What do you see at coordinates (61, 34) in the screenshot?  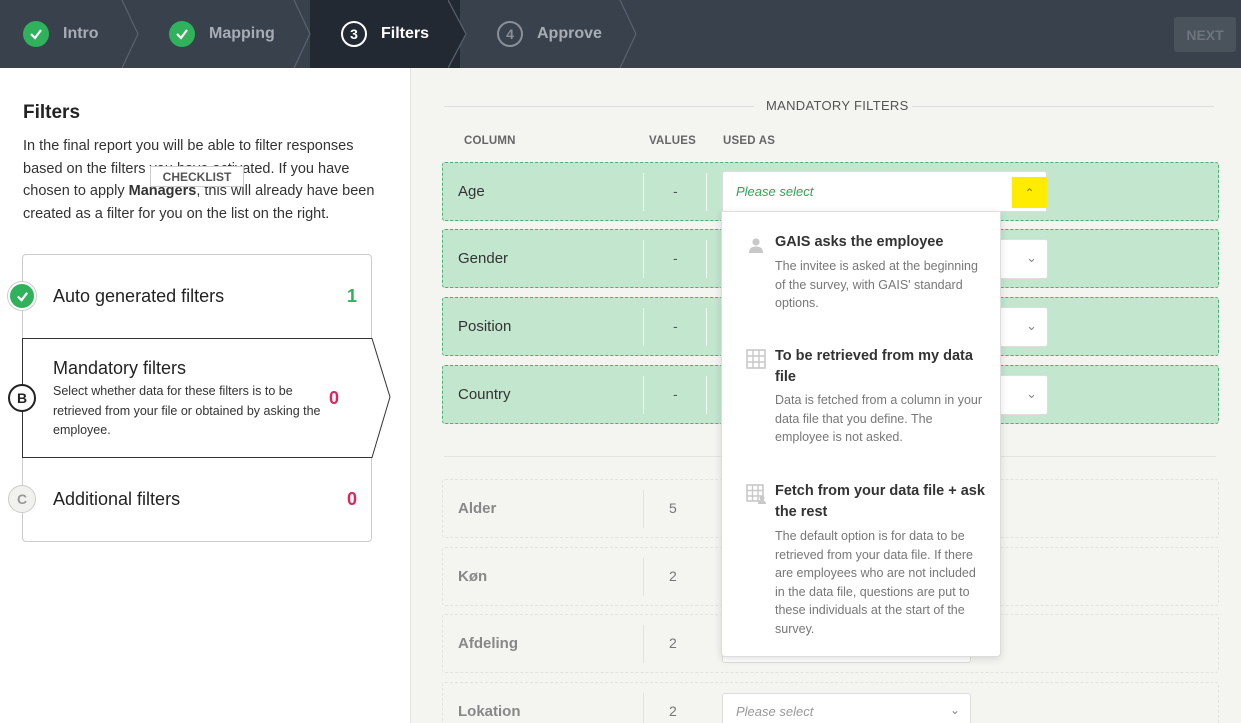 I see `step-intro: Intro` at bounding box center [61, 34].